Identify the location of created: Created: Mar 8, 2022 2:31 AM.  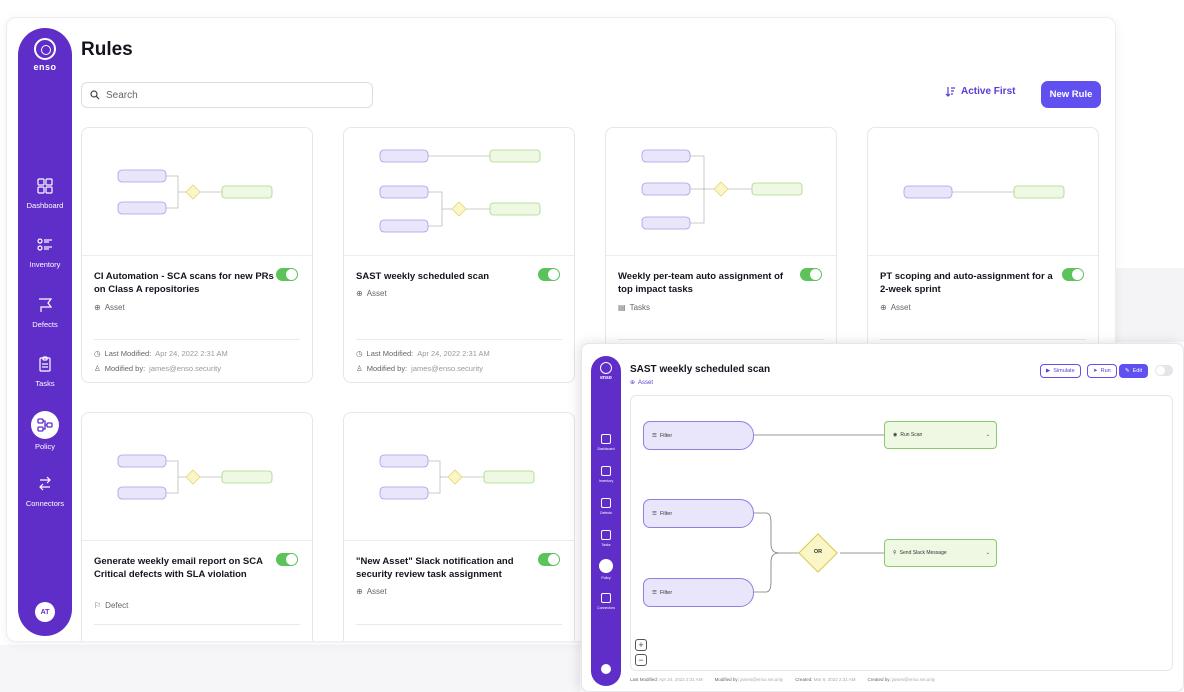
(825, 679).